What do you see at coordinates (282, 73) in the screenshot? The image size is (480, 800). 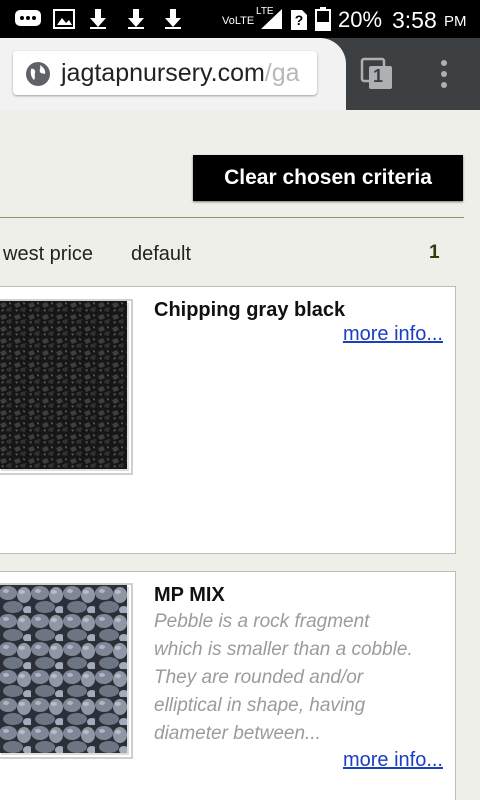 I see `url-path: /ga` at bounding box center [282, 73].